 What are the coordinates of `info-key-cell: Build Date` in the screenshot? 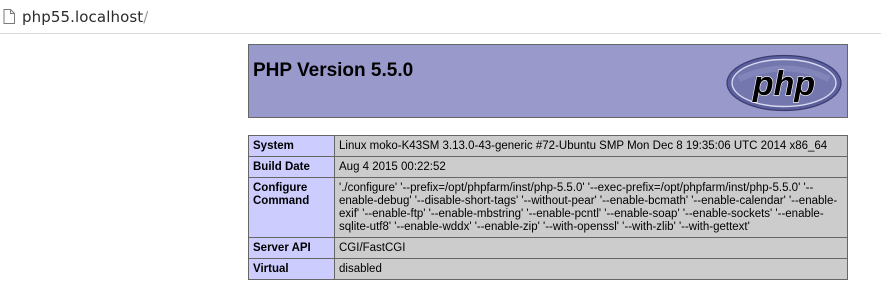 It's located at (291, 167).